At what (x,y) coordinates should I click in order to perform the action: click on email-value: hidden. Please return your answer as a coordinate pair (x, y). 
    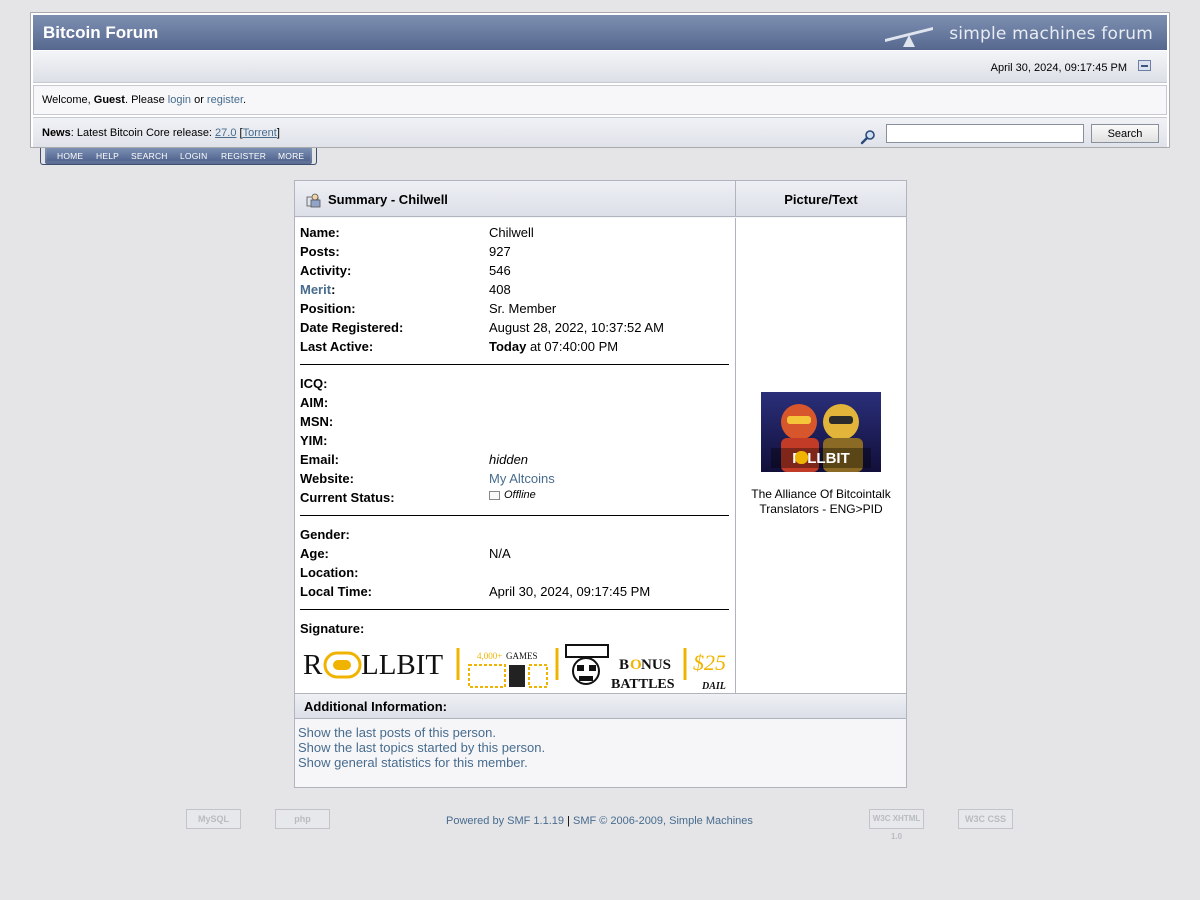
    Looking at the image, I should click on (509, 459).